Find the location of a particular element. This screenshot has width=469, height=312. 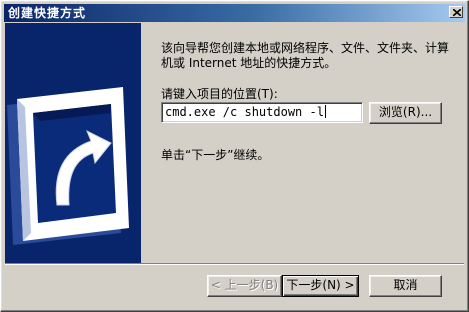

location-label: 请键入项目的位置(T): is located at coordinates (219, 93).